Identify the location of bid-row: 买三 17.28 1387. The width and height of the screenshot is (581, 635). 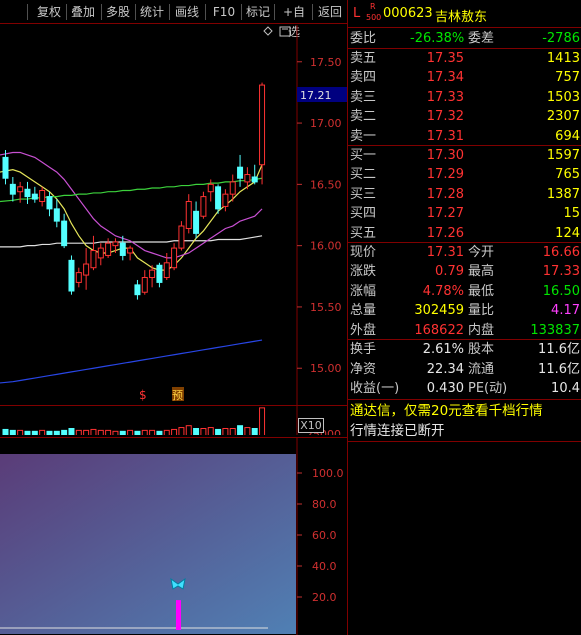
(464, 194).